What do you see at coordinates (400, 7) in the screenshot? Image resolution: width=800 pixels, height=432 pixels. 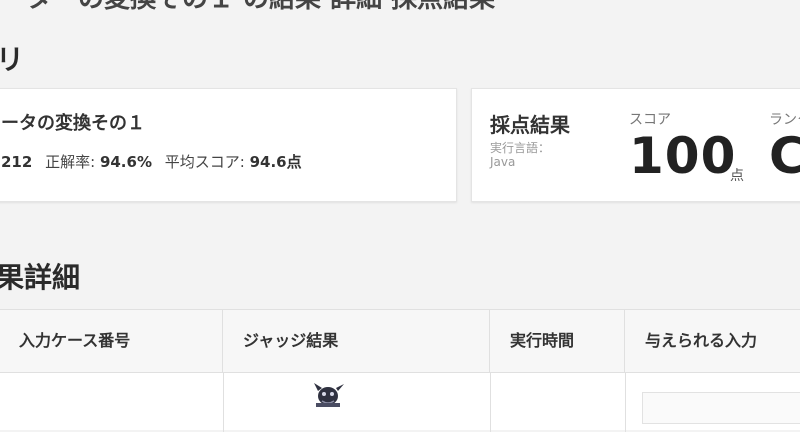 I see `top-heading-cut: ーターの変換その１ の結果 詳細 採点結果` at bounding box center [400, 7].